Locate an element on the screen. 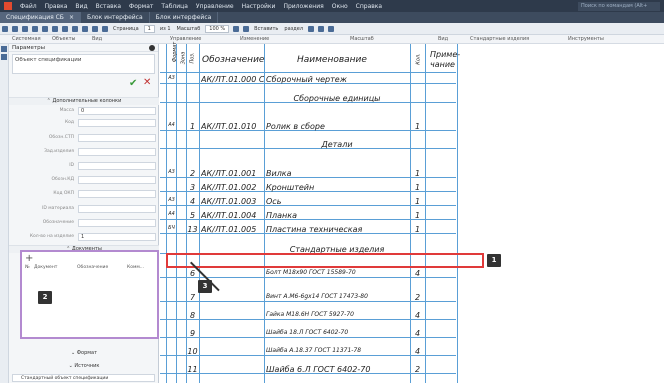 The height and width of the screenshot is (383, 664). std-part2-icon is located at coordinates (321, 28).